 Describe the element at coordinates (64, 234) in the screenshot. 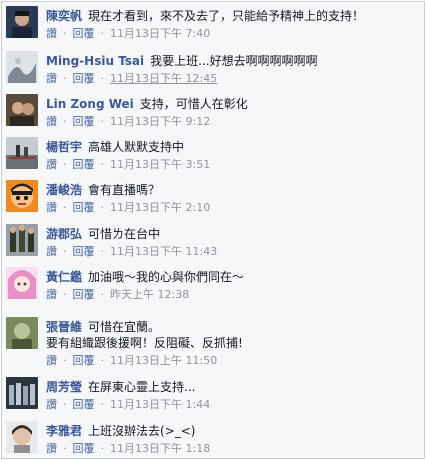

I see `comment-author: 游郡弘` at that location.